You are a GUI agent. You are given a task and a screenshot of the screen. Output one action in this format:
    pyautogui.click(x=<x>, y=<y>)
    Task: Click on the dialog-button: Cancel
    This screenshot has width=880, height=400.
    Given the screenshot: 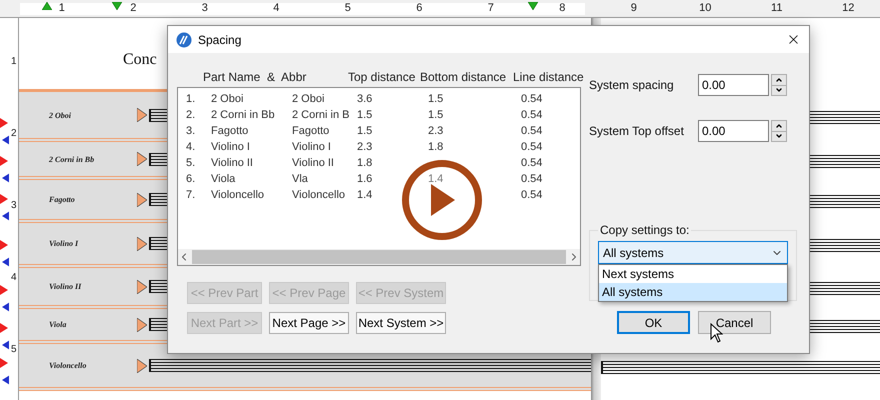 What is the action you would take?
    pyautogui.click(x=734, y=322)
    